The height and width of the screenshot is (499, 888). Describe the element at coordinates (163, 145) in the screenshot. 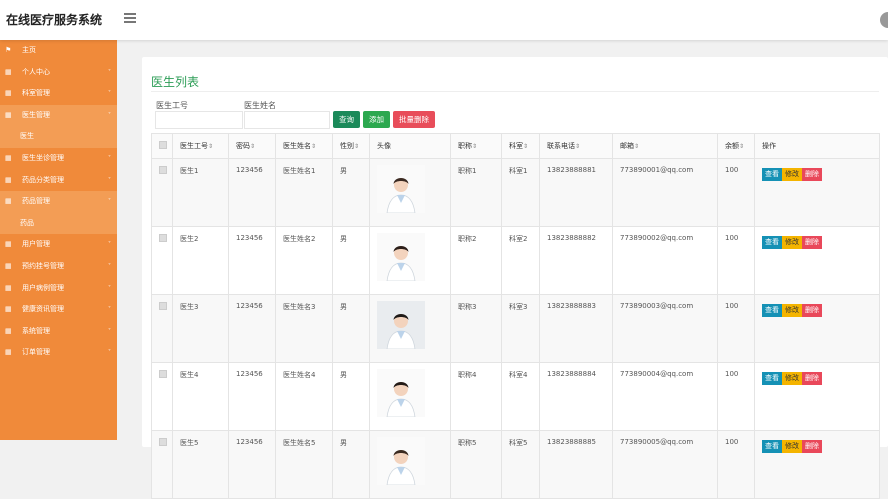

I see `select-all-checkbox` at that location.